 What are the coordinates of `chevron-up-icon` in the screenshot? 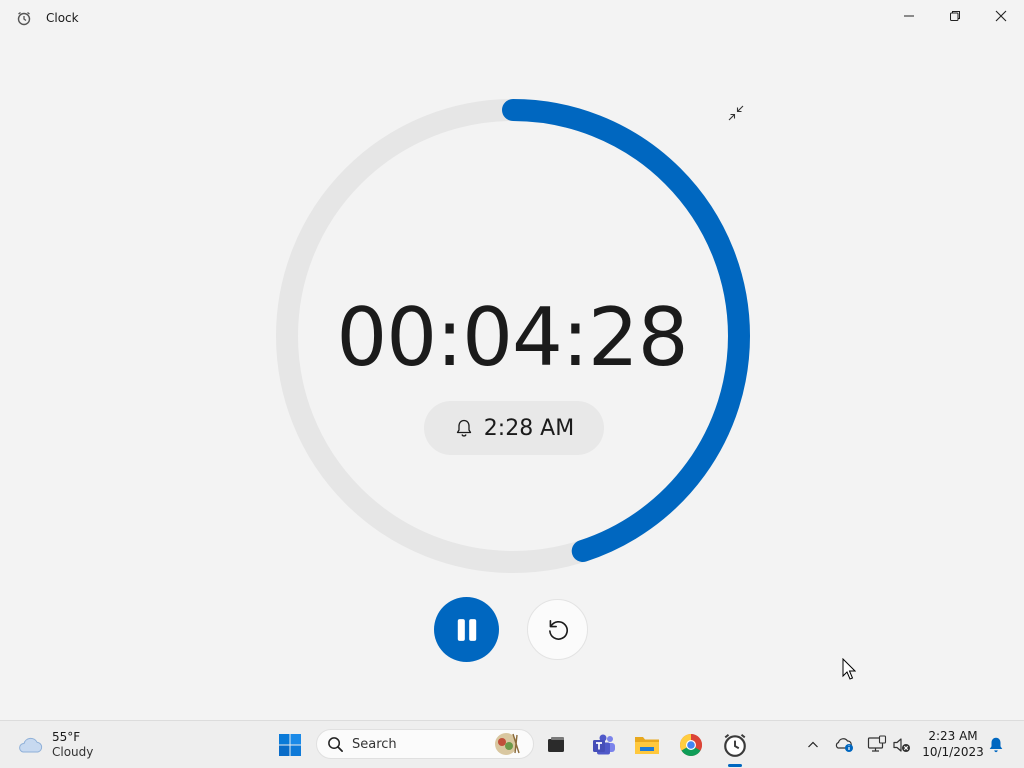 It's located at (813, 744).